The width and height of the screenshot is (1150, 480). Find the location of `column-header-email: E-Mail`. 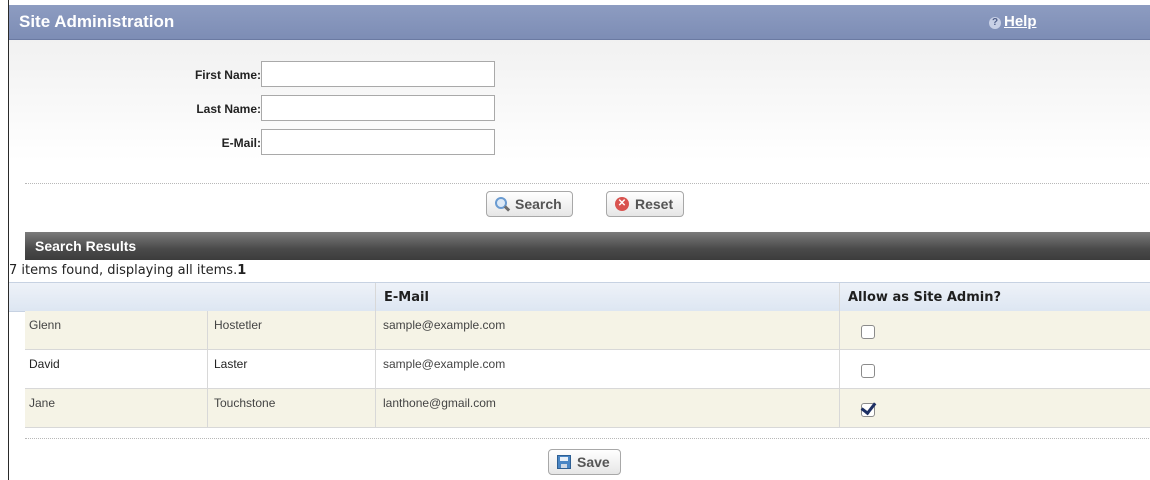

column-header-email: E-Mail is located at coordinates (406, 297).